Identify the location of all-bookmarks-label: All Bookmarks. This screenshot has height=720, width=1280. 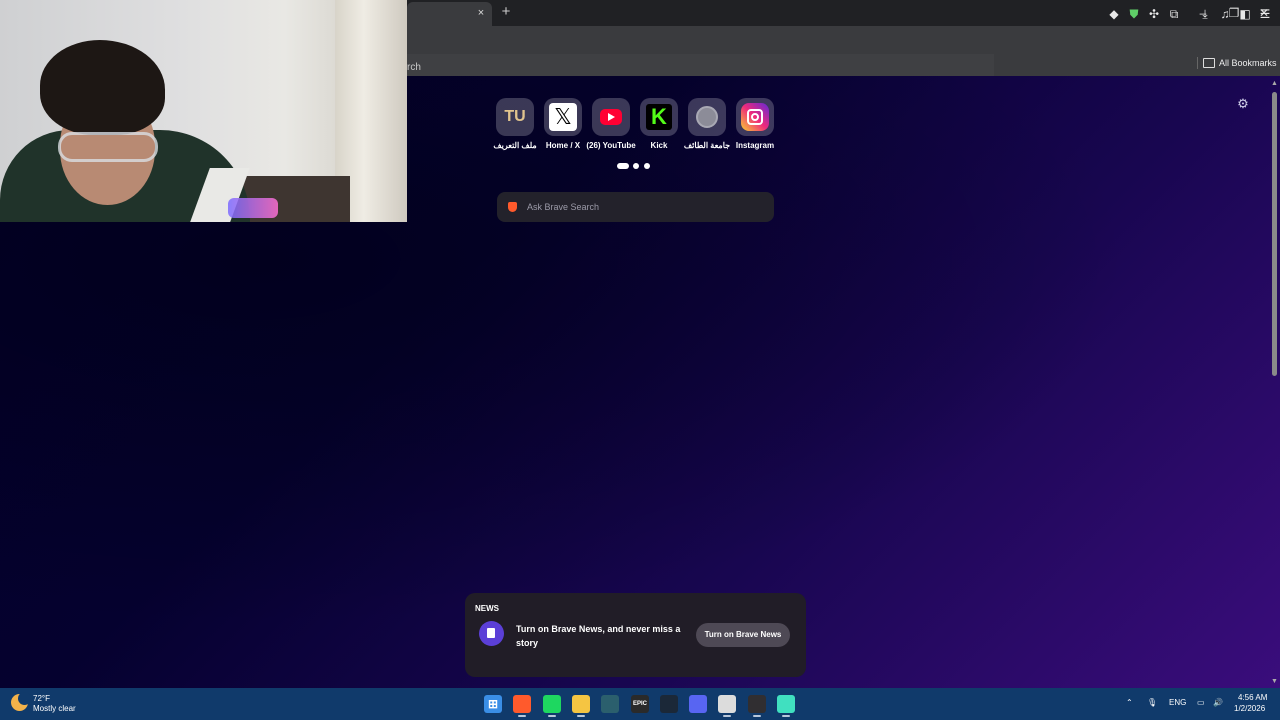
(1248, 63).